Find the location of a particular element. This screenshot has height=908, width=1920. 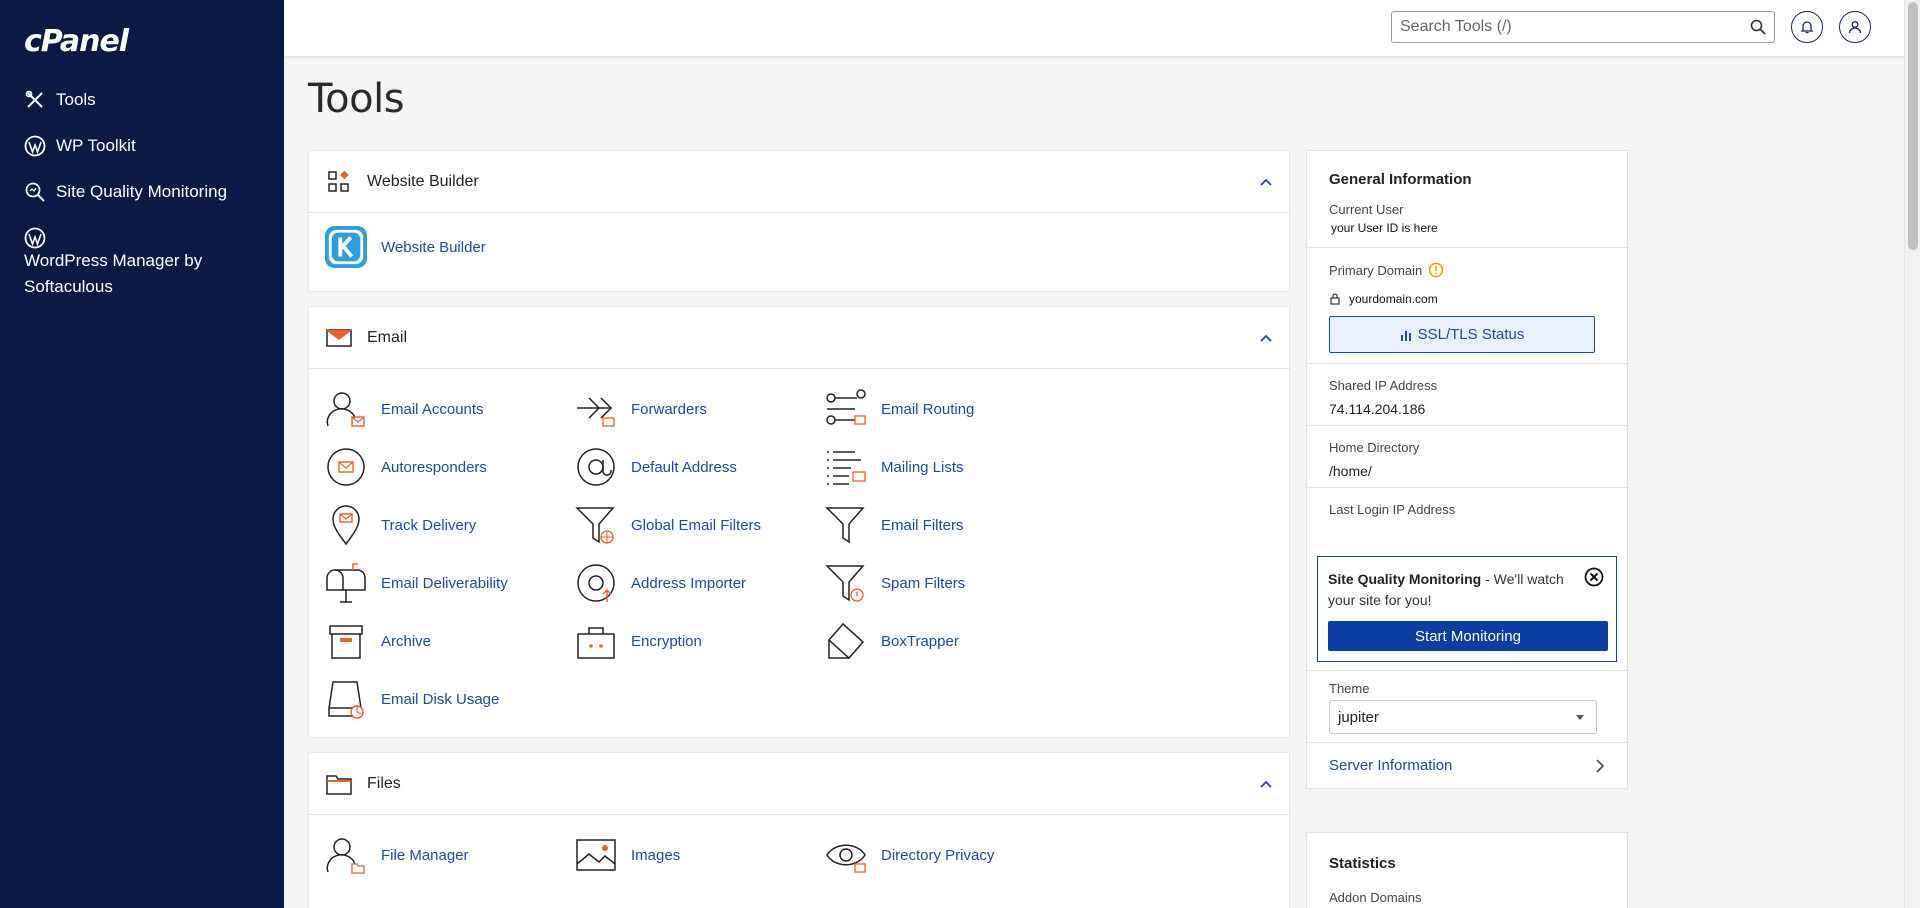

tool-track-delivery: Track Delivery is located at coordinates (400, 525).